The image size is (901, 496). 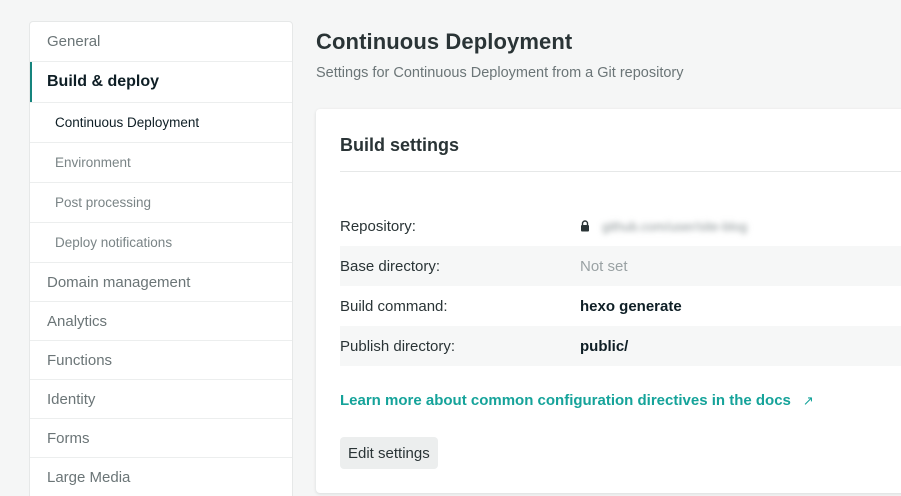 I want to click on build-command-value: hexo generate, so click(x=631, y=306).